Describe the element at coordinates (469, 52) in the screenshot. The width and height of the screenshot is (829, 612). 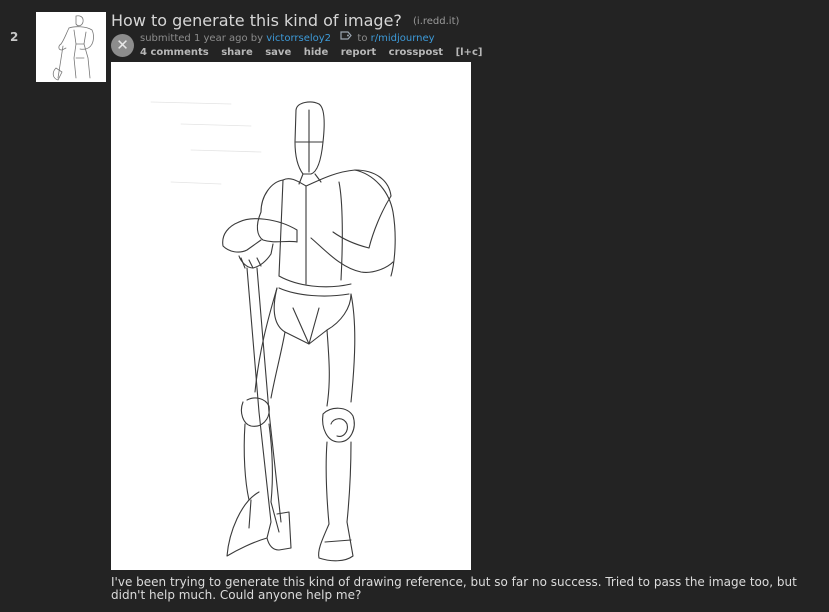
I see `lc-button: [l+c]` at that location.